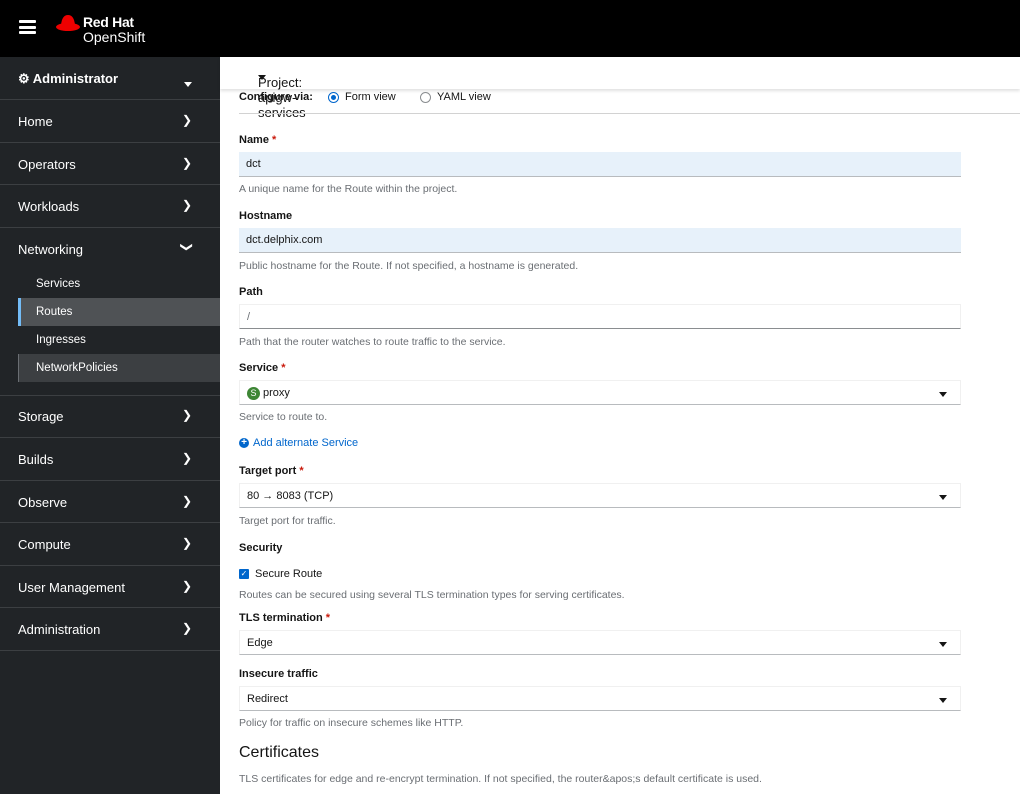 This screenshot has width=1020, height=794. I want to click on sidebar-subitem-ingresses: Ingresses, so click(119, 340).